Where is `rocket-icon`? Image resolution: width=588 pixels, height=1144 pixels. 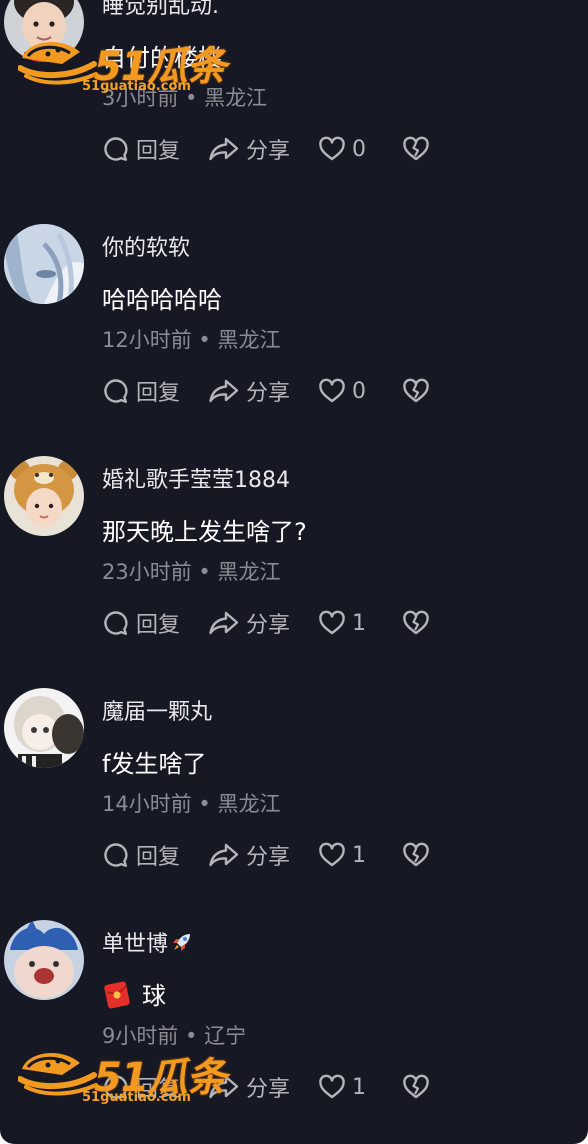 rocket-icon is located at coordinates (182, 942).